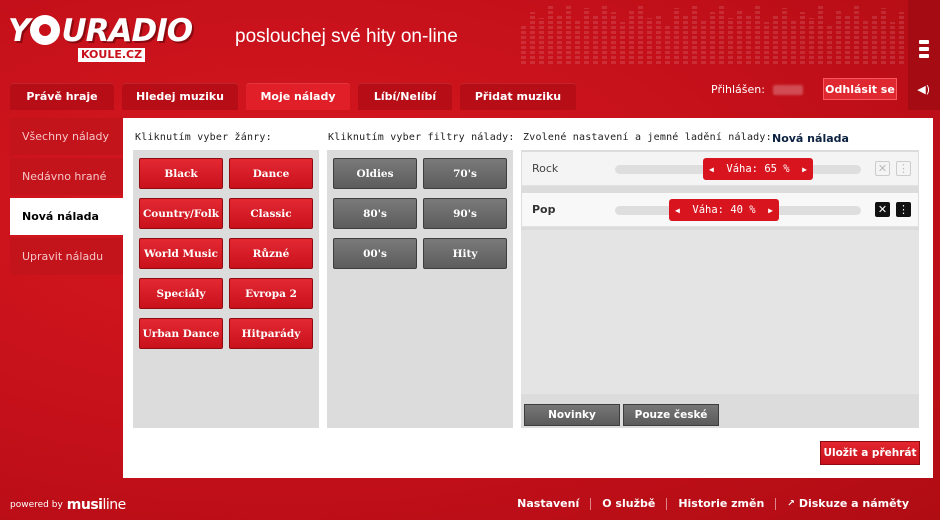  What do you see at coordinates (548, 503) in the screenshot?
I see `footer-link-nastaveni: Nastavení` at bounding box center [548, 503].